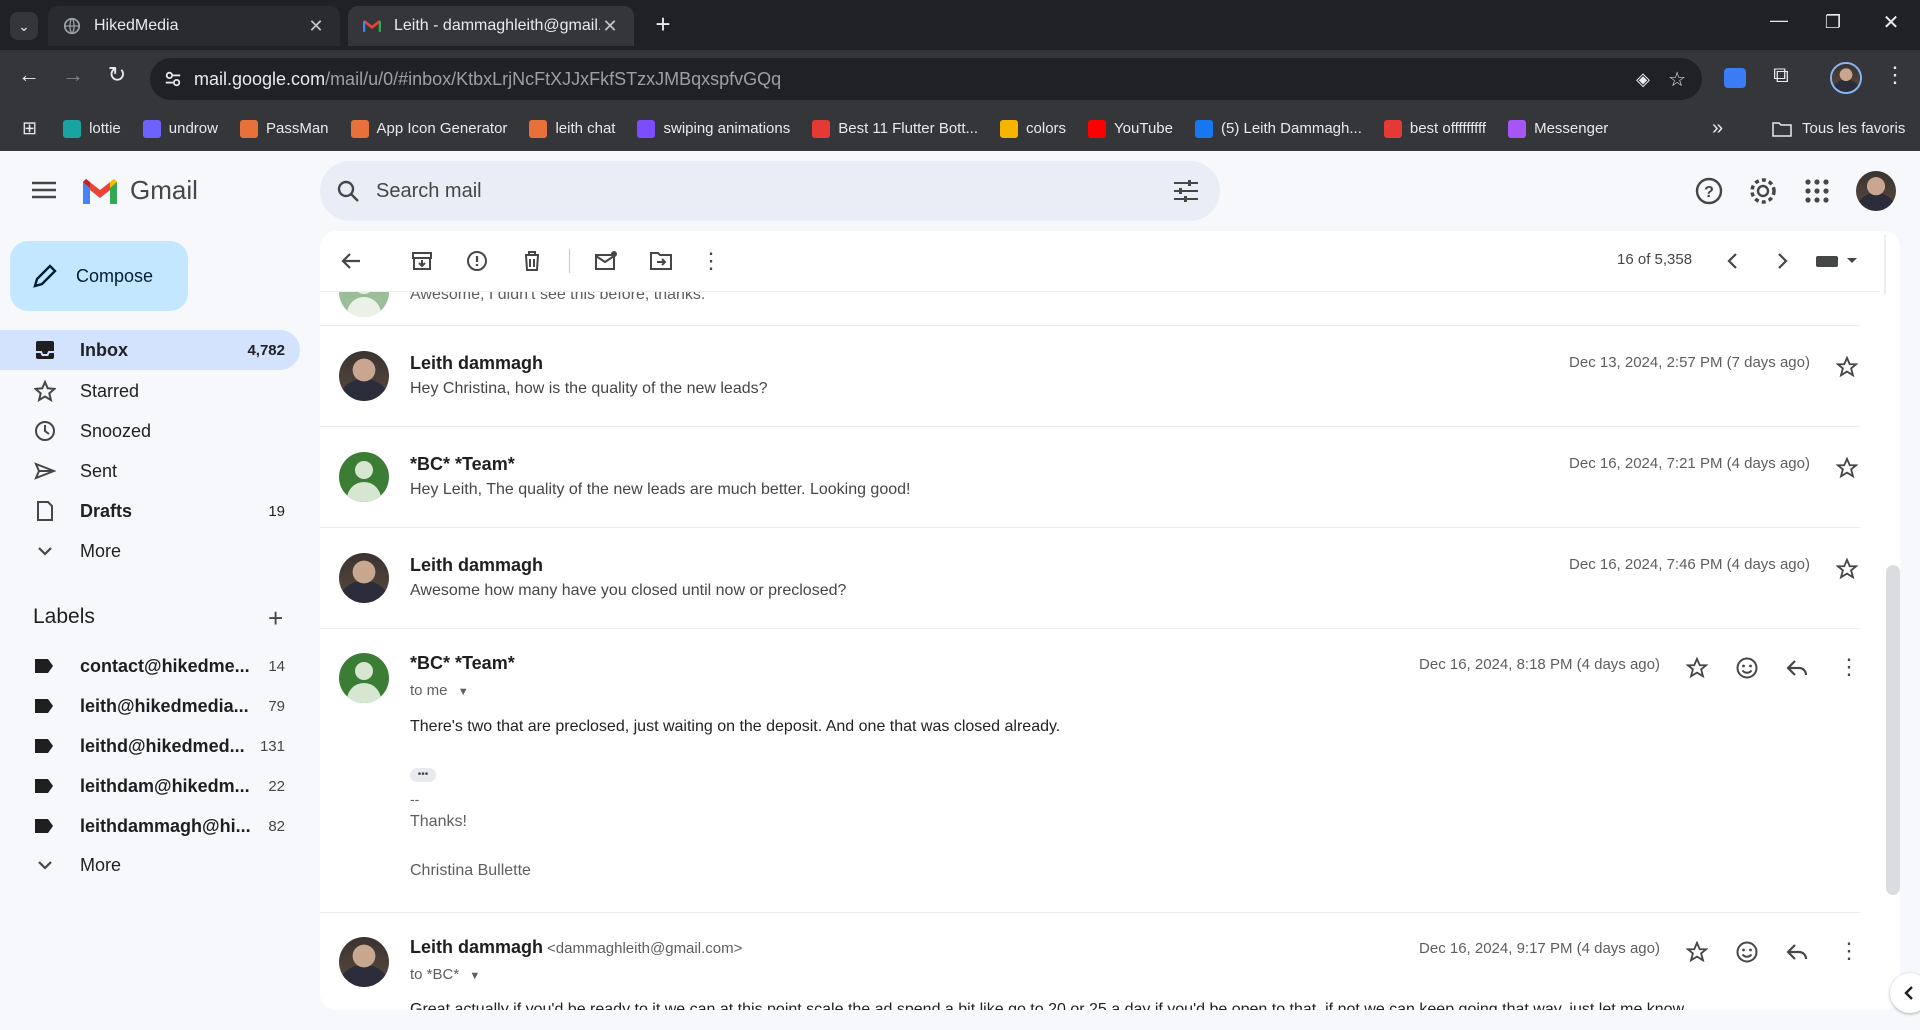  What do you see at coordinates (477, 261) in the screenshot?
I see `report-spam-icon` at bounding box center [477, 261].